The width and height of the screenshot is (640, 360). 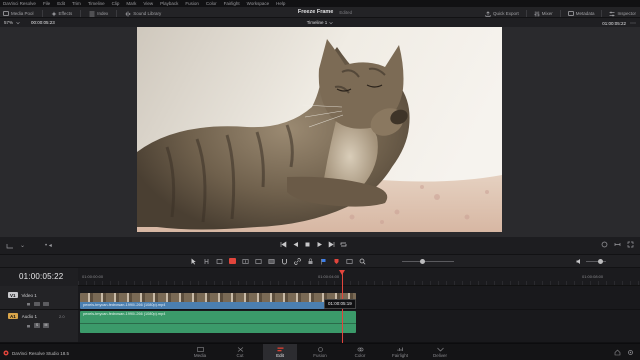 What do you see at coordinates (232, 3) in the screenshot?
I see `menu-fairlight: Fairlight` at bounding box center [232, 3].